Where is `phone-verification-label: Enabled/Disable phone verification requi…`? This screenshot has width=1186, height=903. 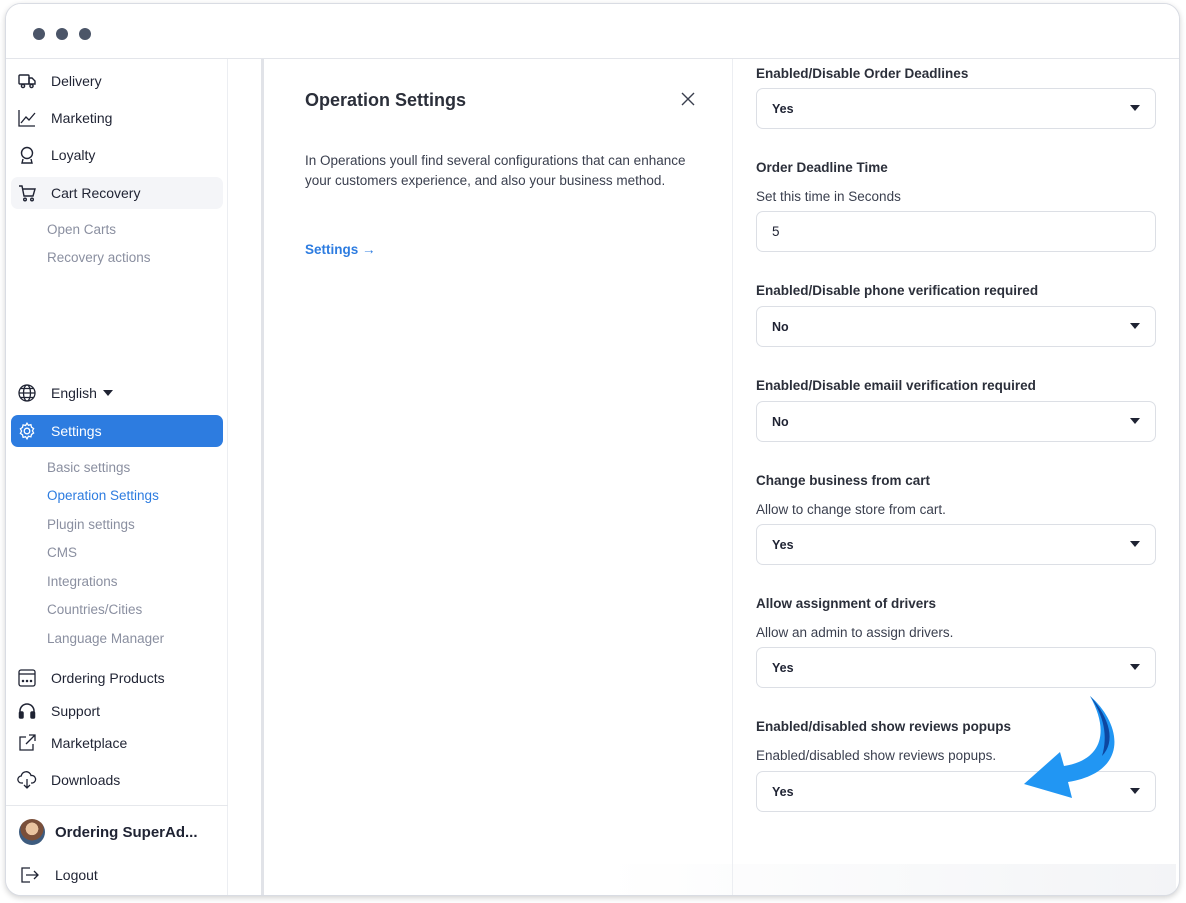
phone-verification-label: Enabled/Disable phone verification requi… is located at coordinates (897, 290).